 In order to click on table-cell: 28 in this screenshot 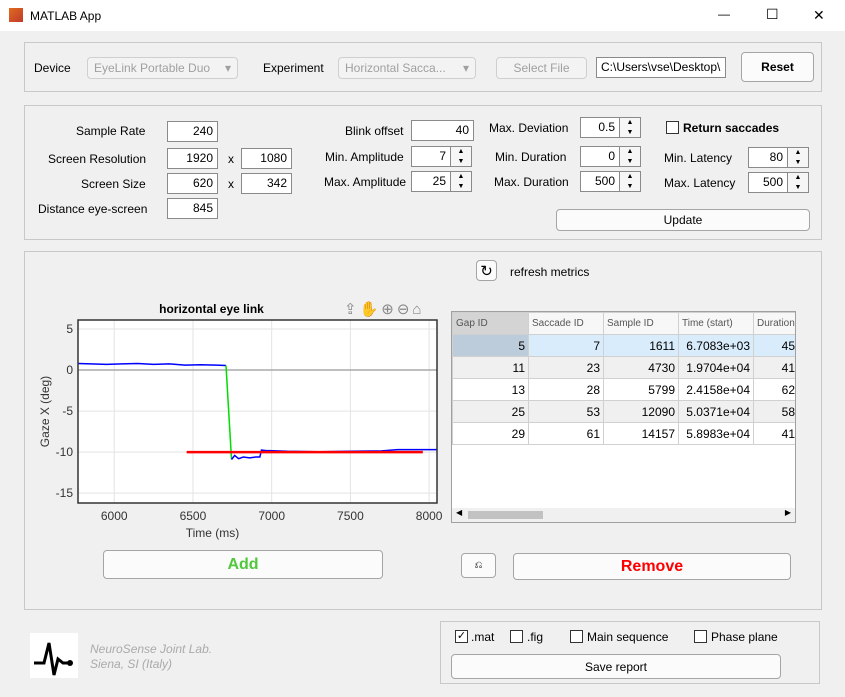, I will do `click(566, 389)`.